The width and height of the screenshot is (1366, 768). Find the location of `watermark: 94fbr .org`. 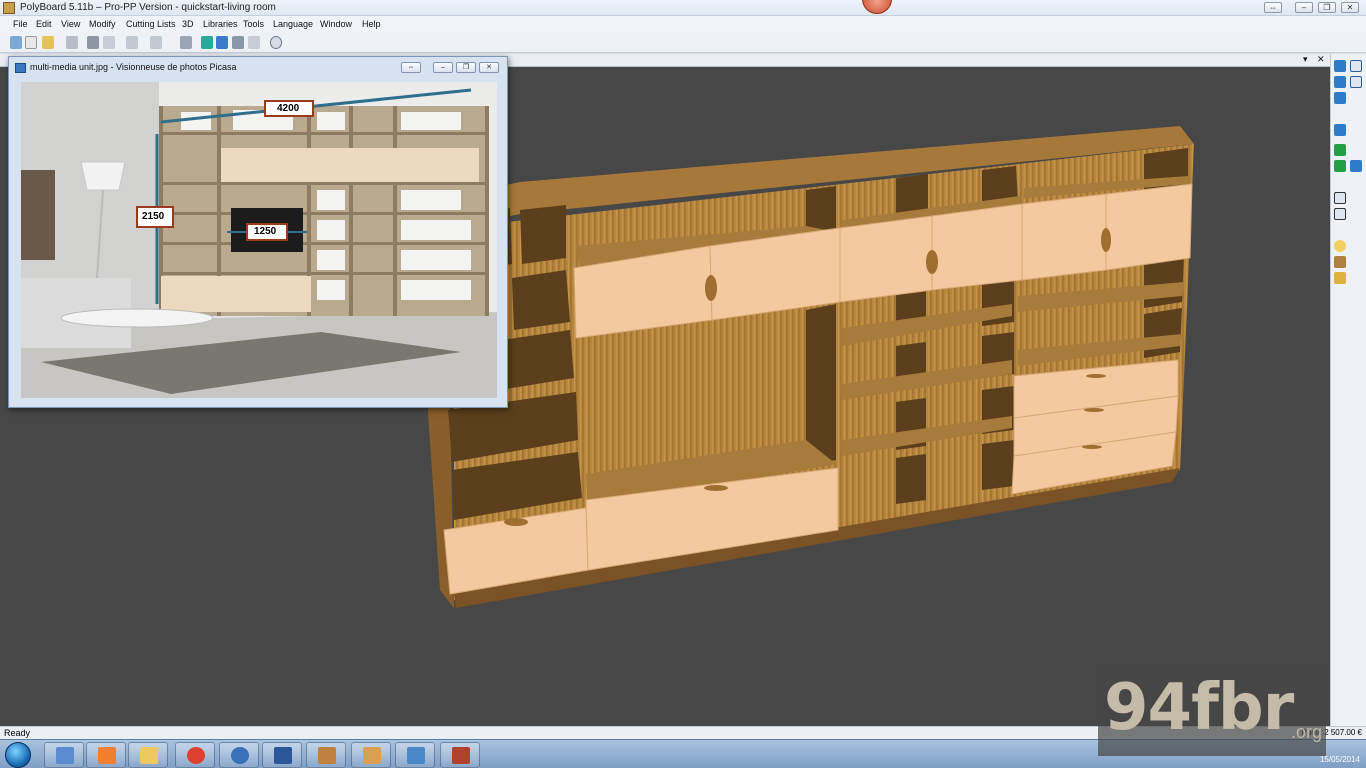

watermark: 94fbr .org is located at coordinates (1212, 710).